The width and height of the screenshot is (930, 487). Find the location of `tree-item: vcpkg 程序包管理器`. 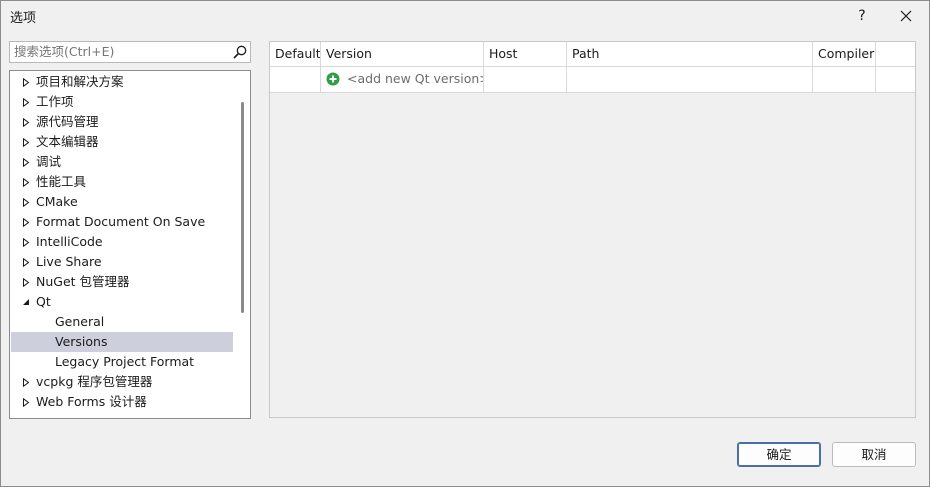

tree-item: vcpkg 程序包管理器 is located at coordinates (122, 382).